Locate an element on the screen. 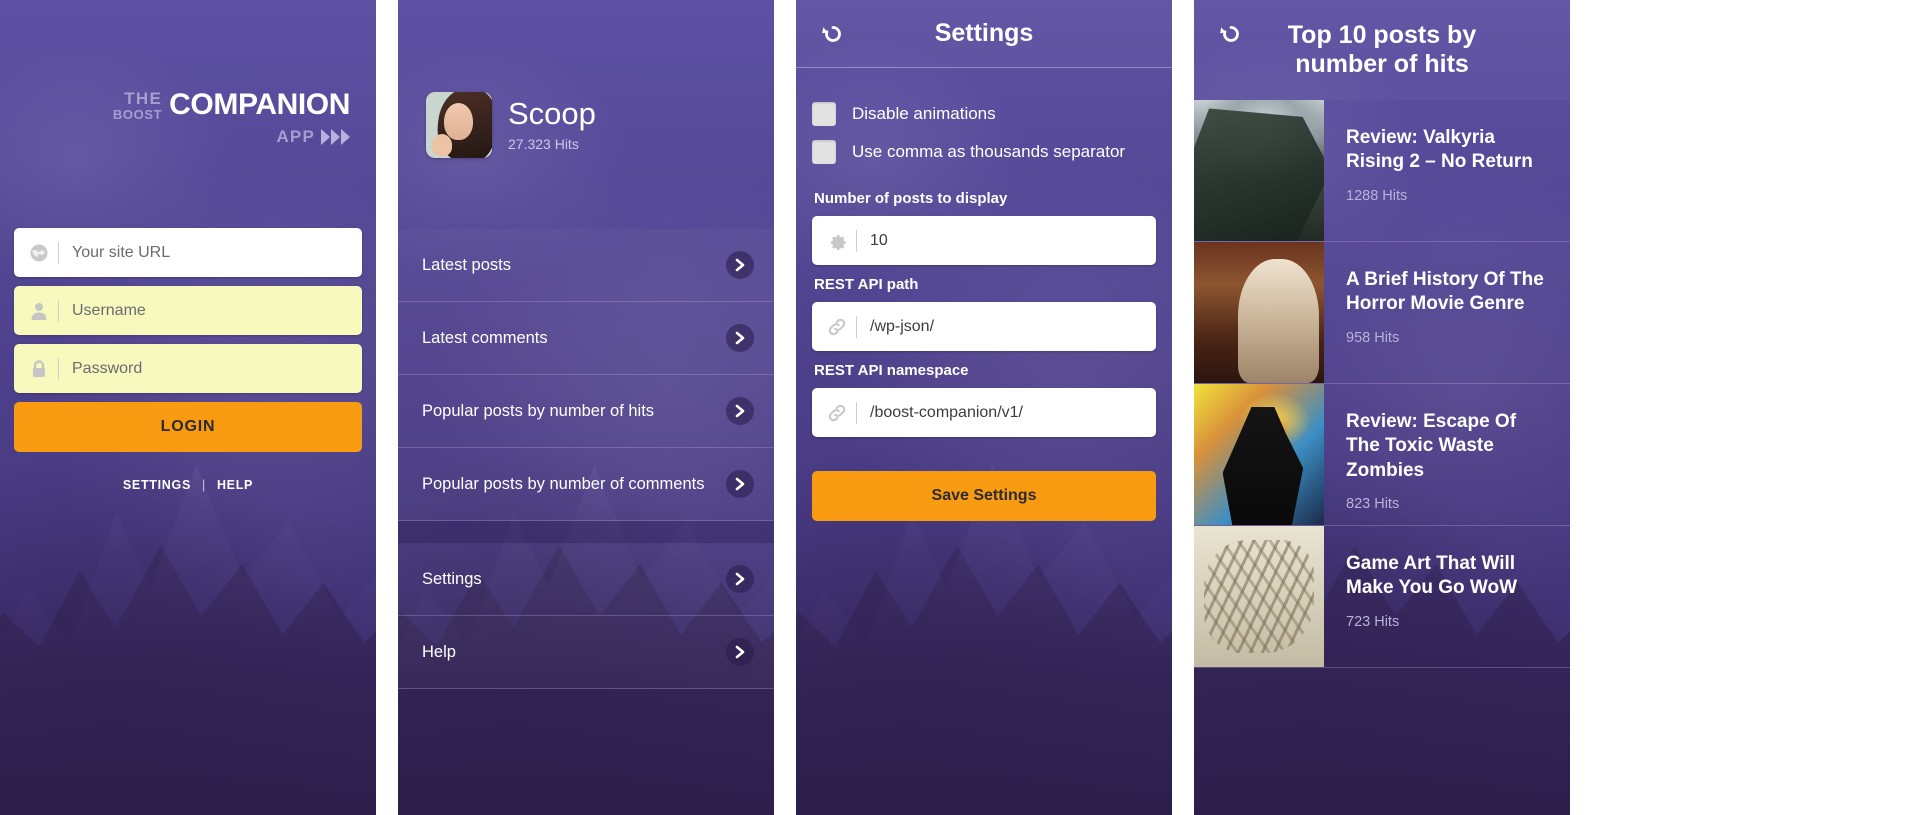 The width and height of the screenshot is (1920, 815). checkbox-thousands-separator: Use comma as thousands separator is located at coordinates (984, 152).